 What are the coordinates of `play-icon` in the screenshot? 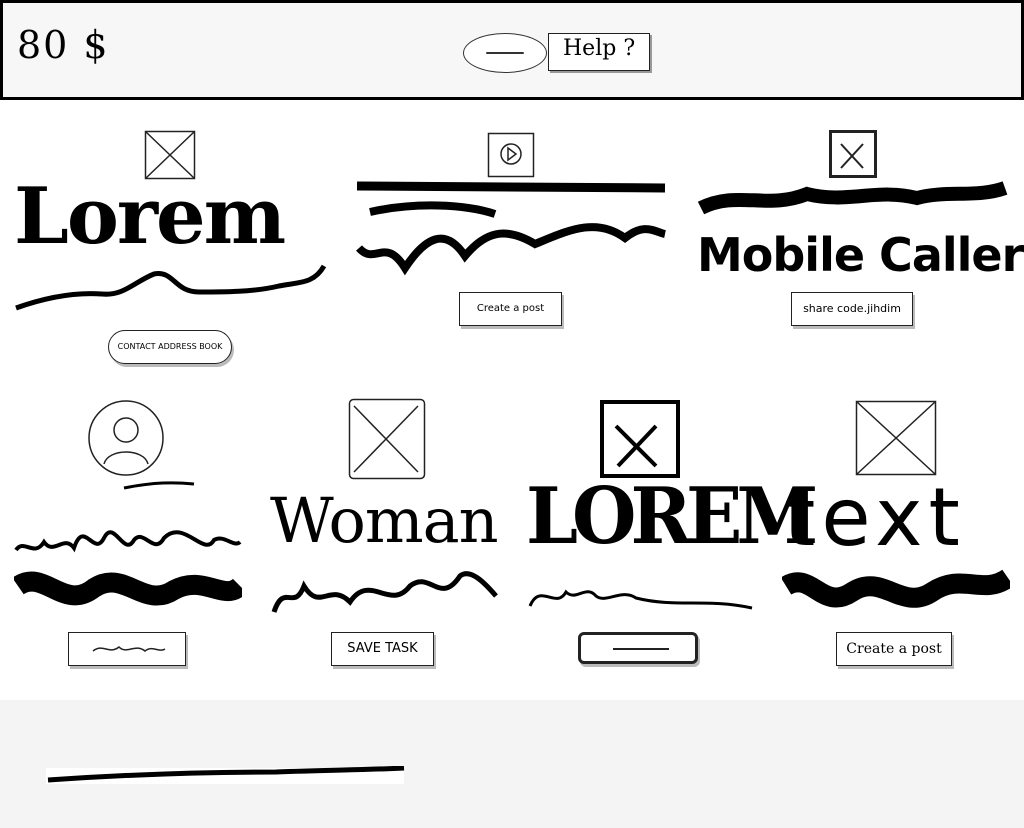 It's located at (511, 155).